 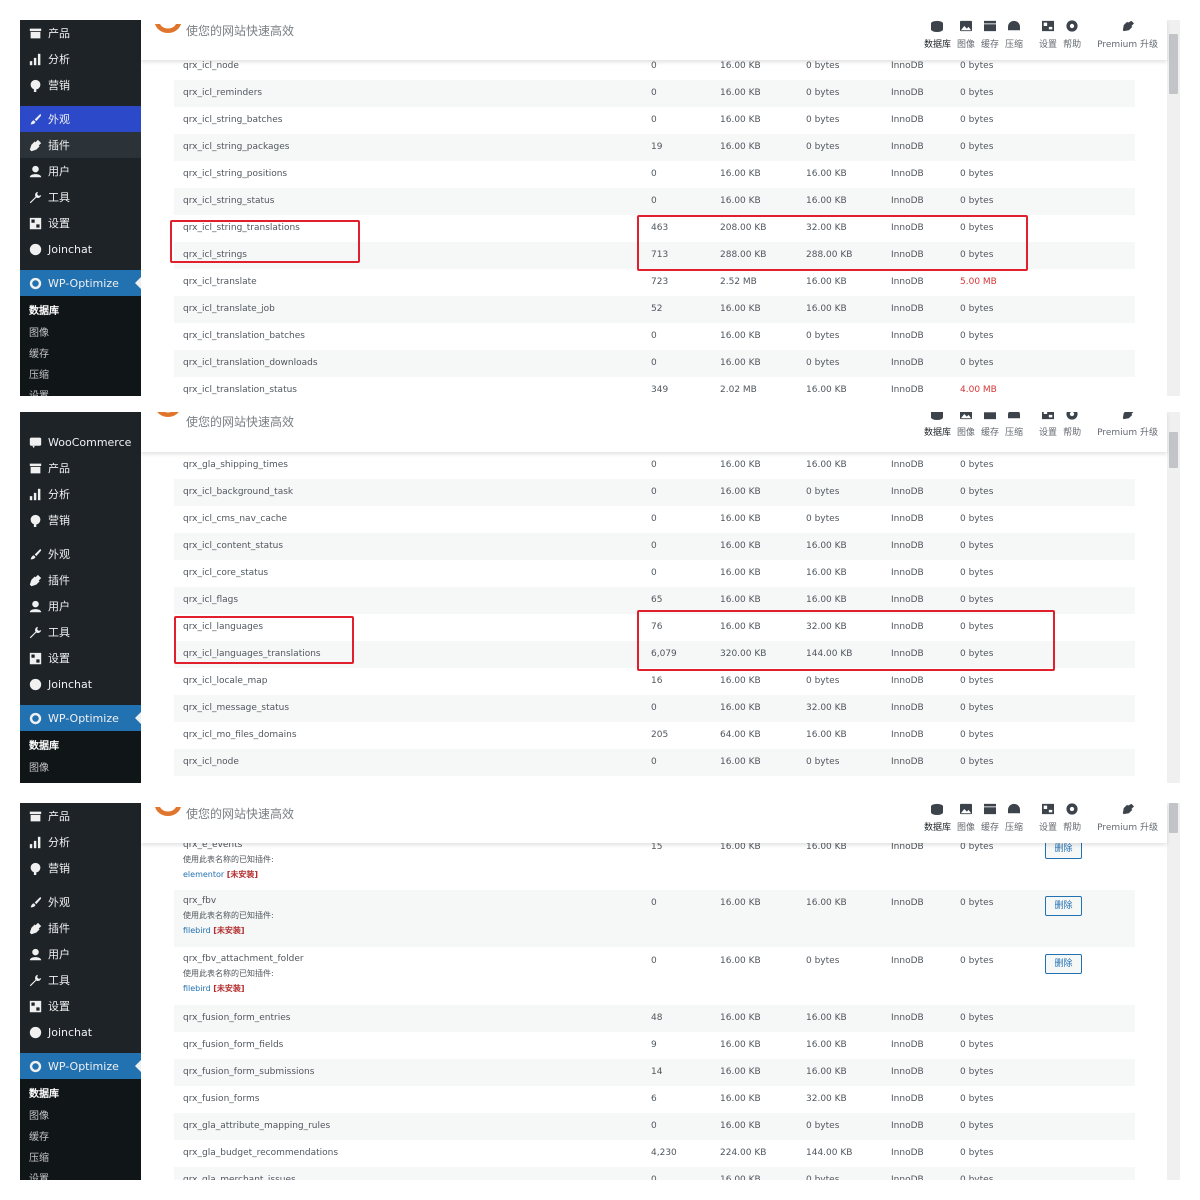 What do you see at coordinates (823, 147) in the screenshot?
I see `index-size-cell: 0 bytes` at bounding box center [823, 147].